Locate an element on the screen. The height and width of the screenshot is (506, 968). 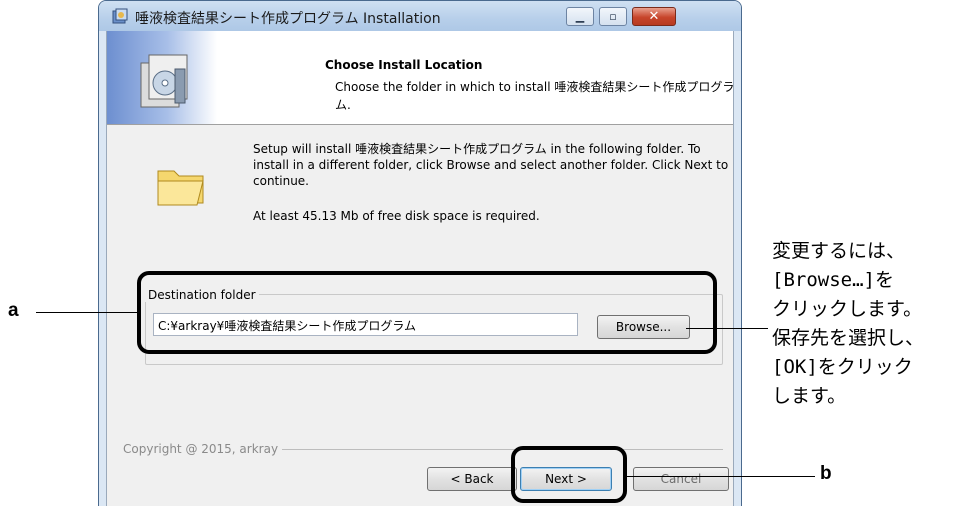
copyright-text: Copyright @ 2015, arkray is located at coordinates (203, 449).